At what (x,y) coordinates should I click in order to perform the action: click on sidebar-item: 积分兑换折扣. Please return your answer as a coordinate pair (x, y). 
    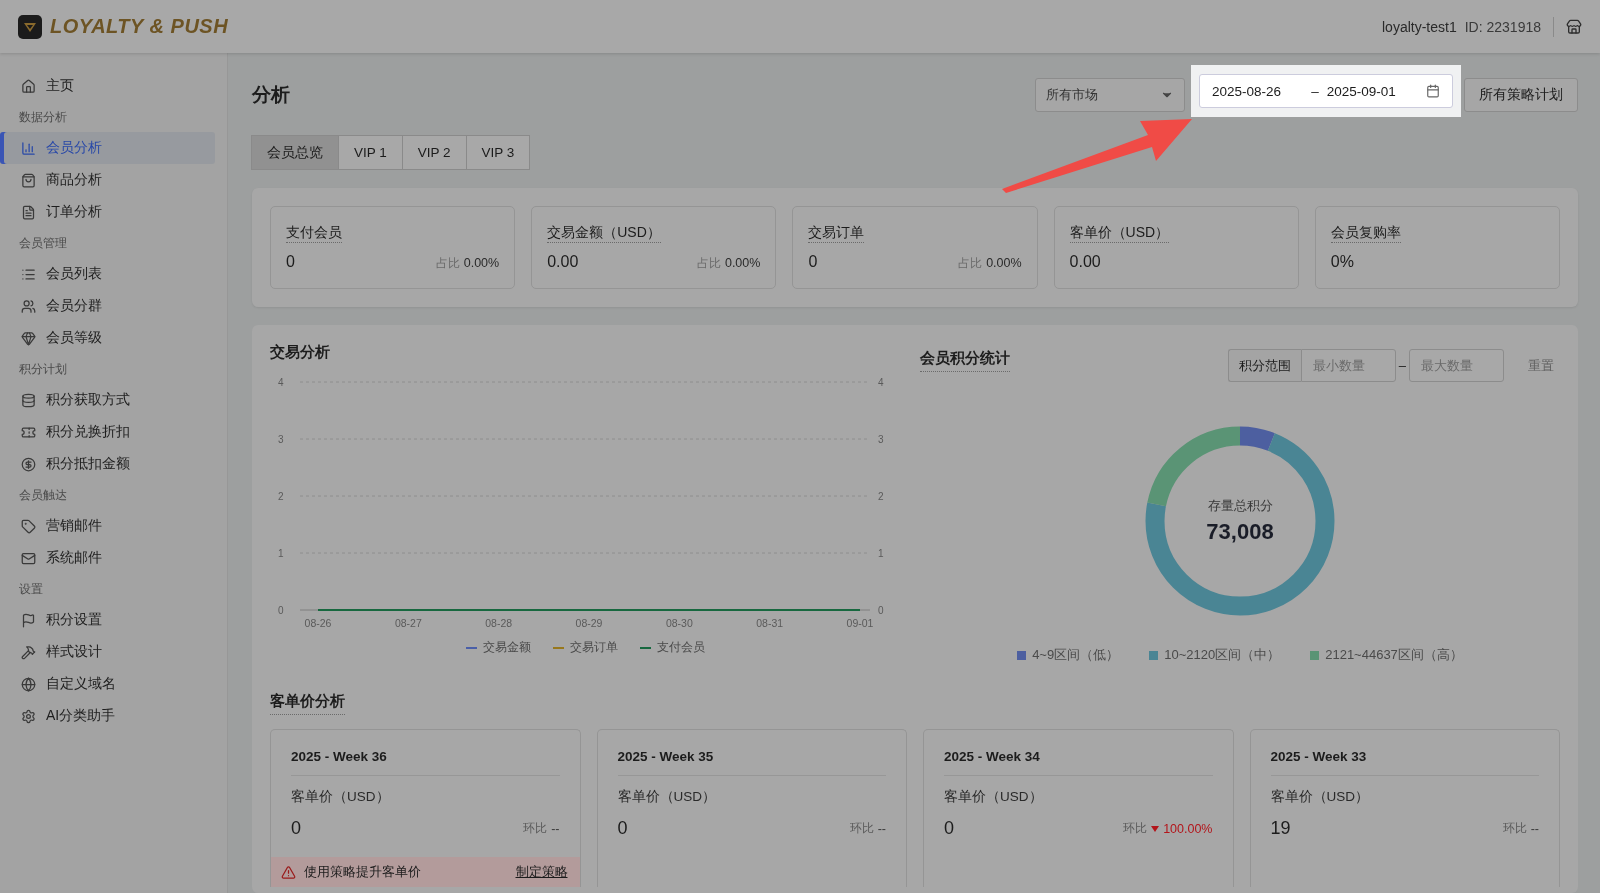
    Looking at the image, I should click on (109, 432).